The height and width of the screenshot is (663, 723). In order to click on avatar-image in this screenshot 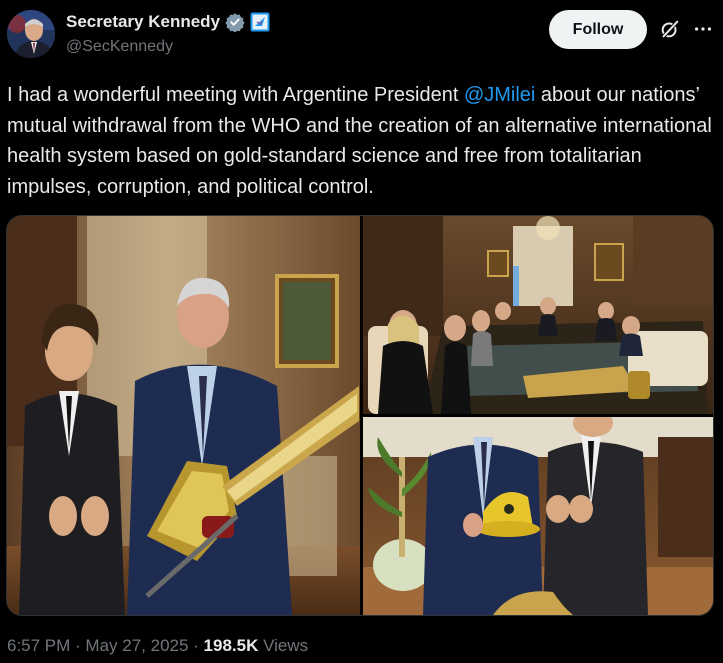, I will do `click(31, 34)`.